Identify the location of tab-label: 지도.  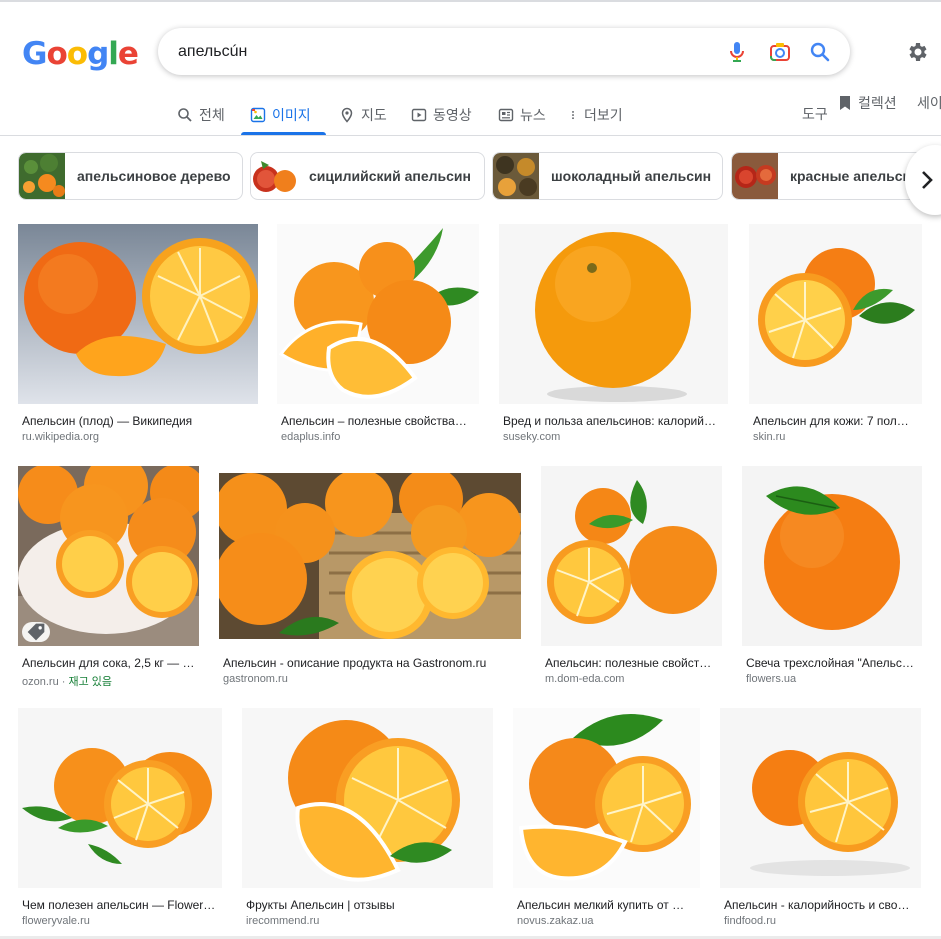
(374, 115).